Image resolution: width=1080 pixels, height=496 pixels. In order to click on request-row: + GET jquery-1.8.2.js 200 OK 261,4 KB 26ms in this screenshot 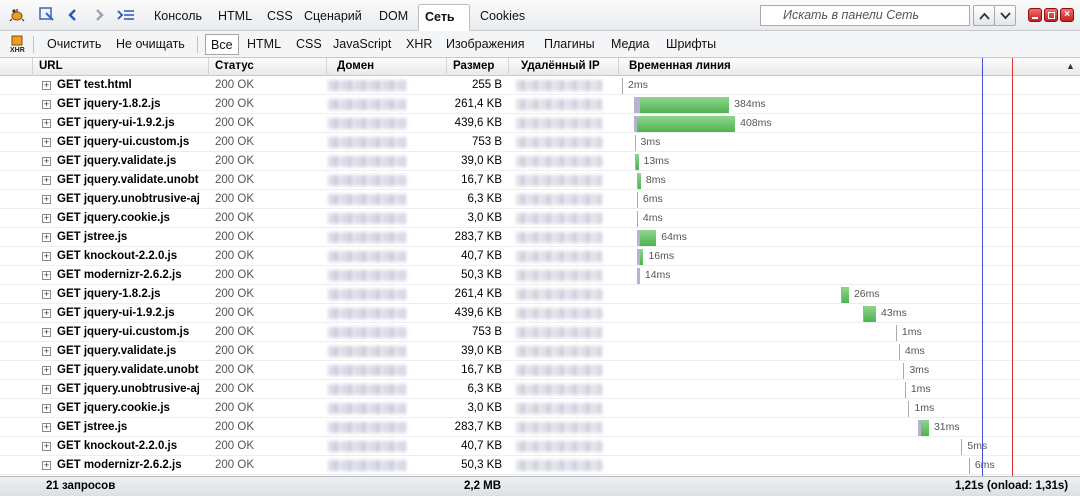, I will do `click(540, 294)`.